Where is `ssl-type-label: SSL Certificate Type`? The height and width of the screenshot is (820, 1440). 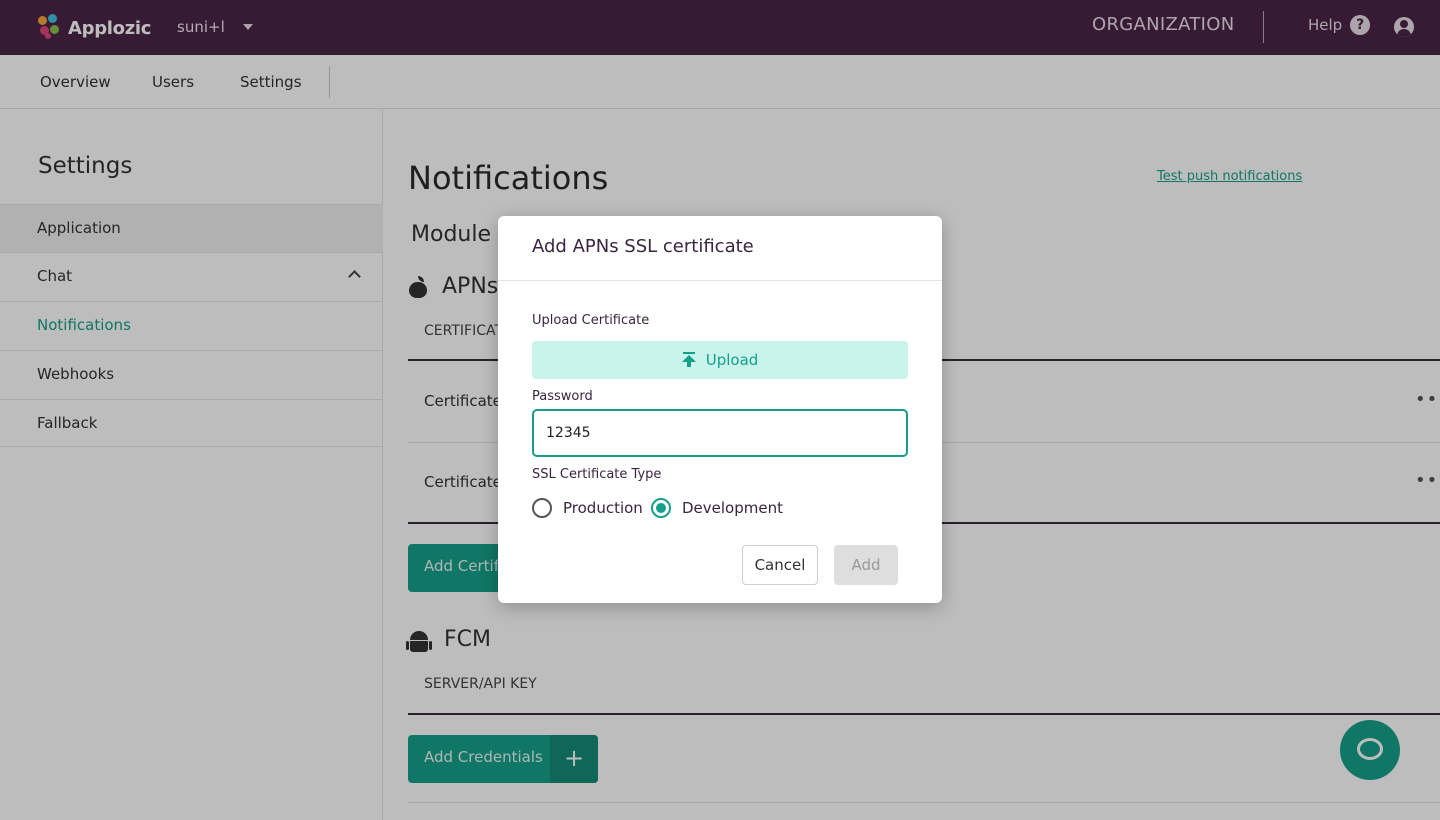 ssl-type-label: SSL Certificate Type is located at coordinates (597, 474).